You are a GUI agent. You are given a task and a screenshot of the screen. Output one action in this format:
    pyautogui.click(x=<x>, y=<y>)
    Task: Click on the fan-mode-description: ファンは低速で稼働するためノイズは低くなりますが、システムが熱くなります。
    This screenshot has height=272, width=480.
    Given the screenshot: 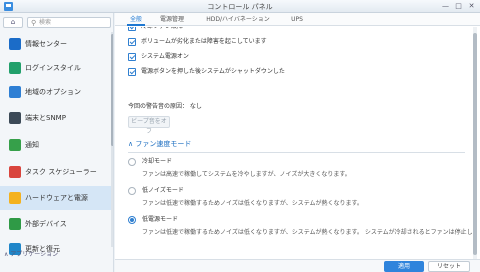 What is the action you would take?
    pyautogui.click(x=252, y=203)
    